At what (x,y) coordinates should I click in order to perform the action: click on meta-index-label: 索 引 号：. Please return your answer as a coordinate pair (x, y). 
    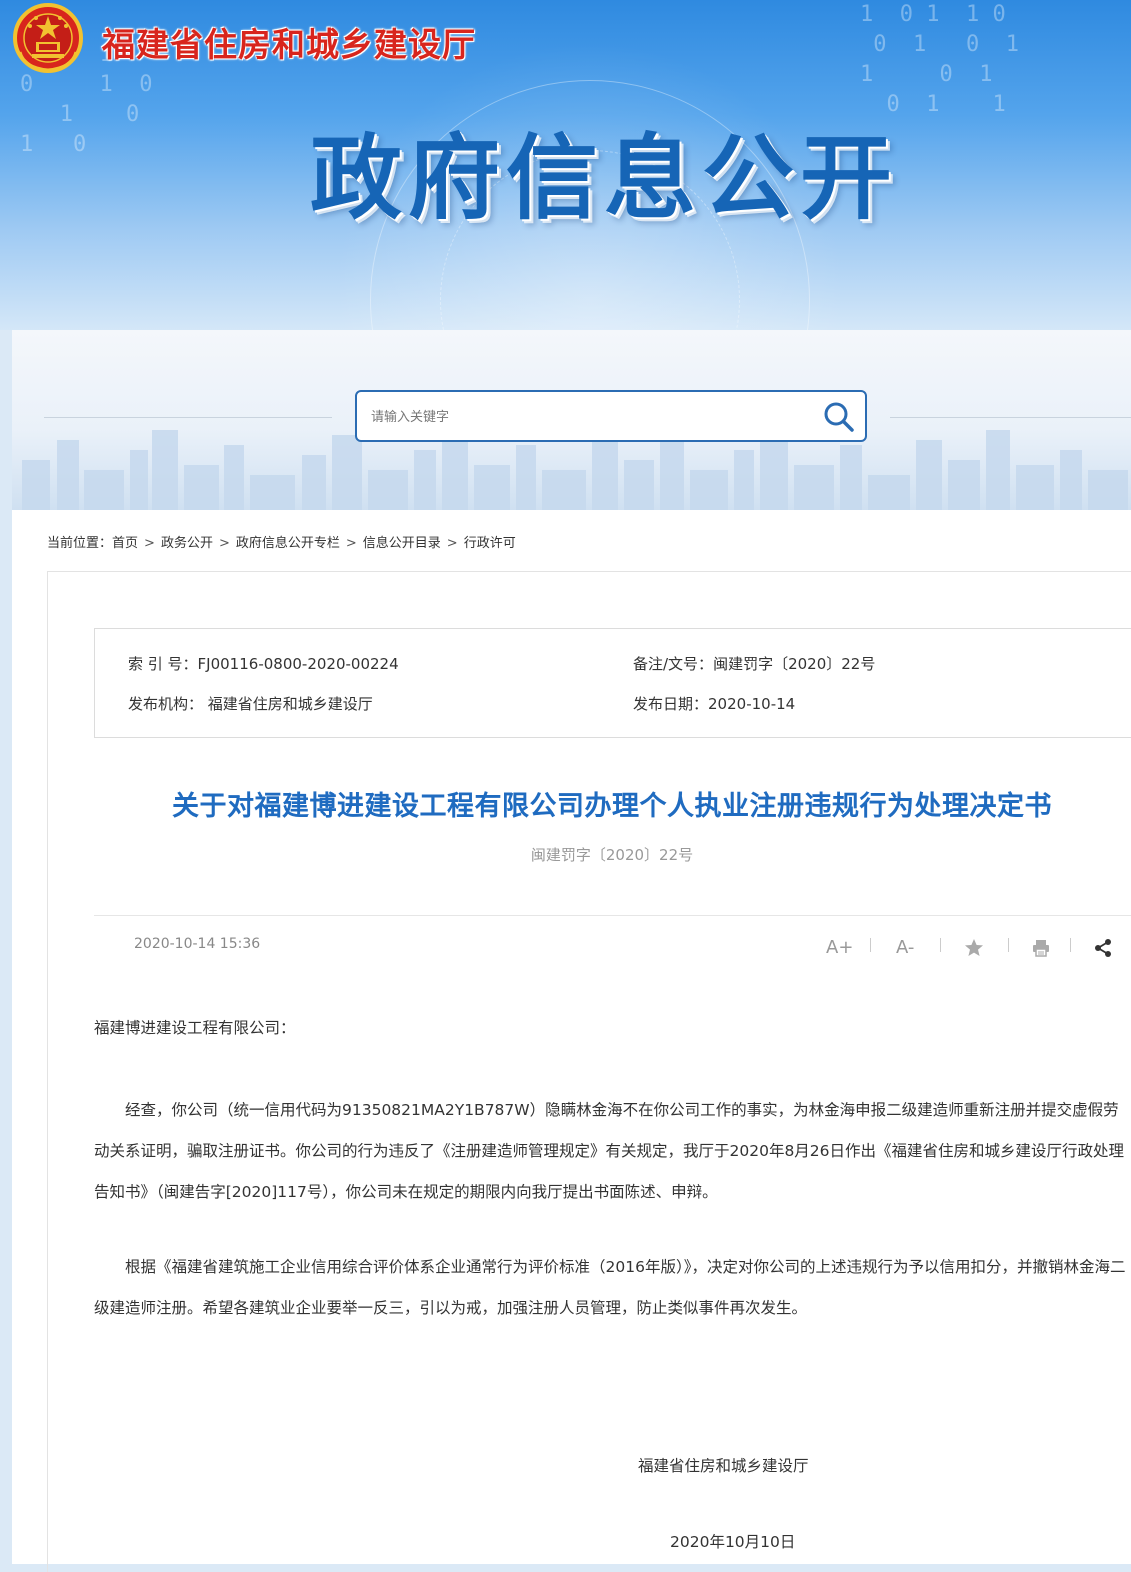
    Looking at the image, I should click on (163, 664).